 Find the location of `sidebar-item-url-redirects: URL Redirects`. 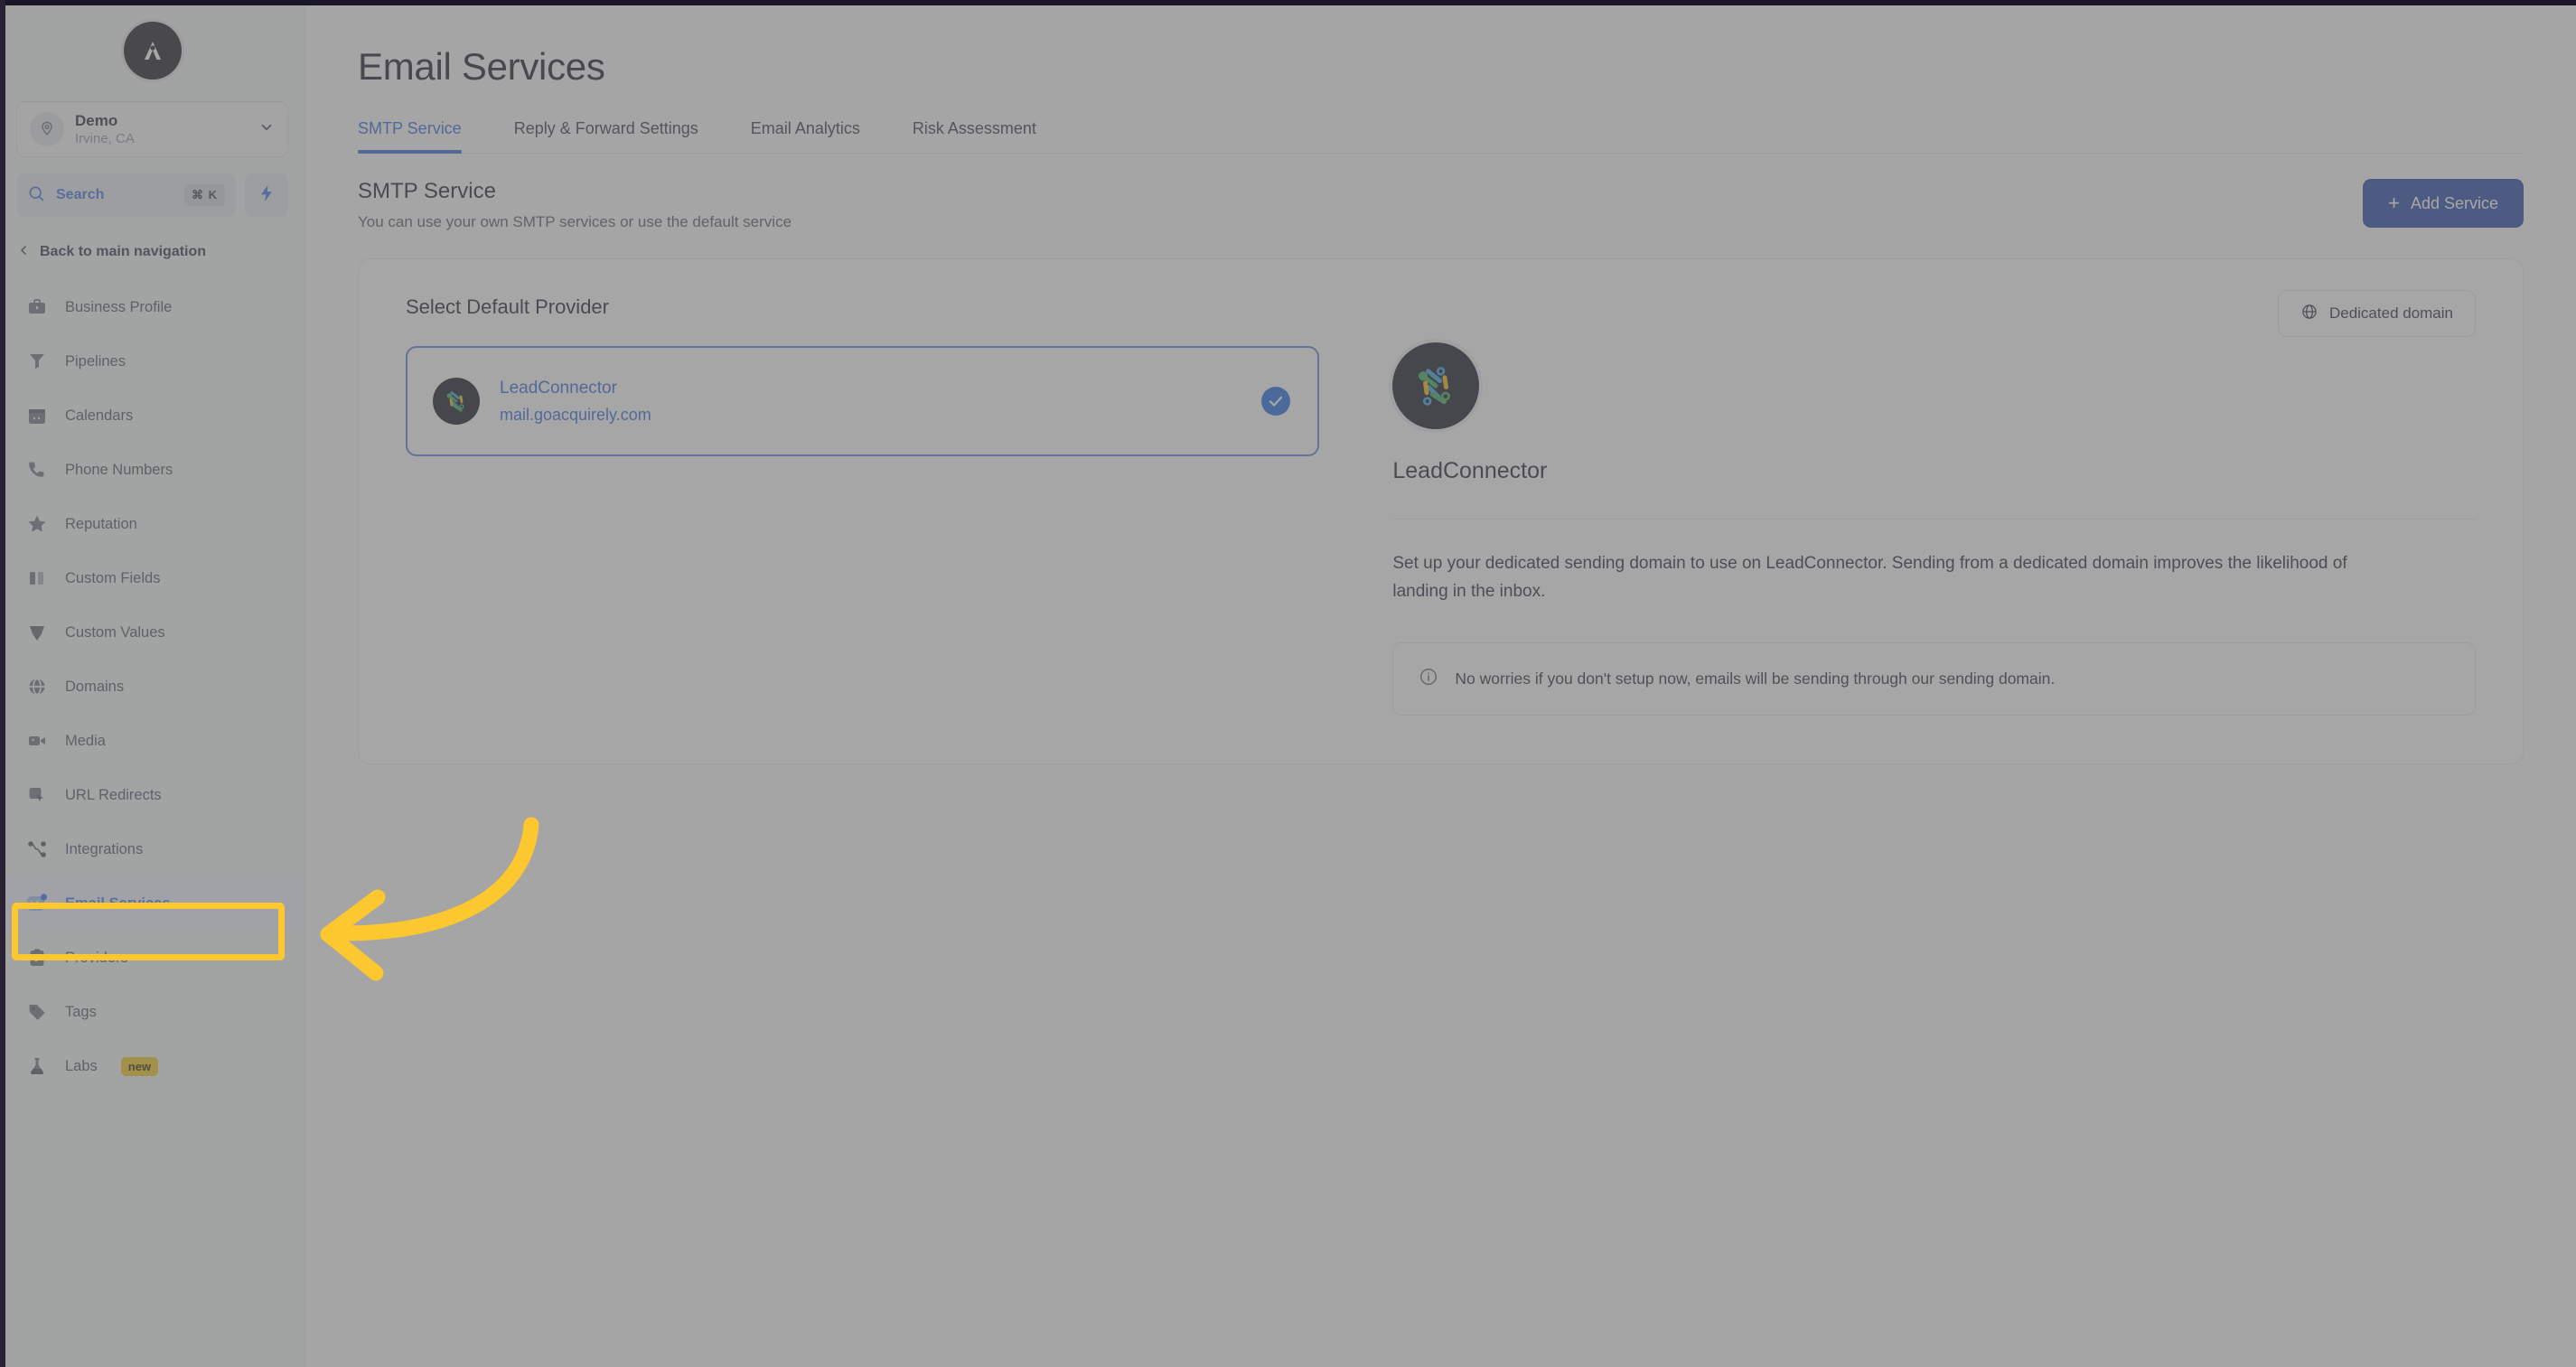

sidebar-item-url-redirects: URL Redirects is located at coordinates (152, 795).